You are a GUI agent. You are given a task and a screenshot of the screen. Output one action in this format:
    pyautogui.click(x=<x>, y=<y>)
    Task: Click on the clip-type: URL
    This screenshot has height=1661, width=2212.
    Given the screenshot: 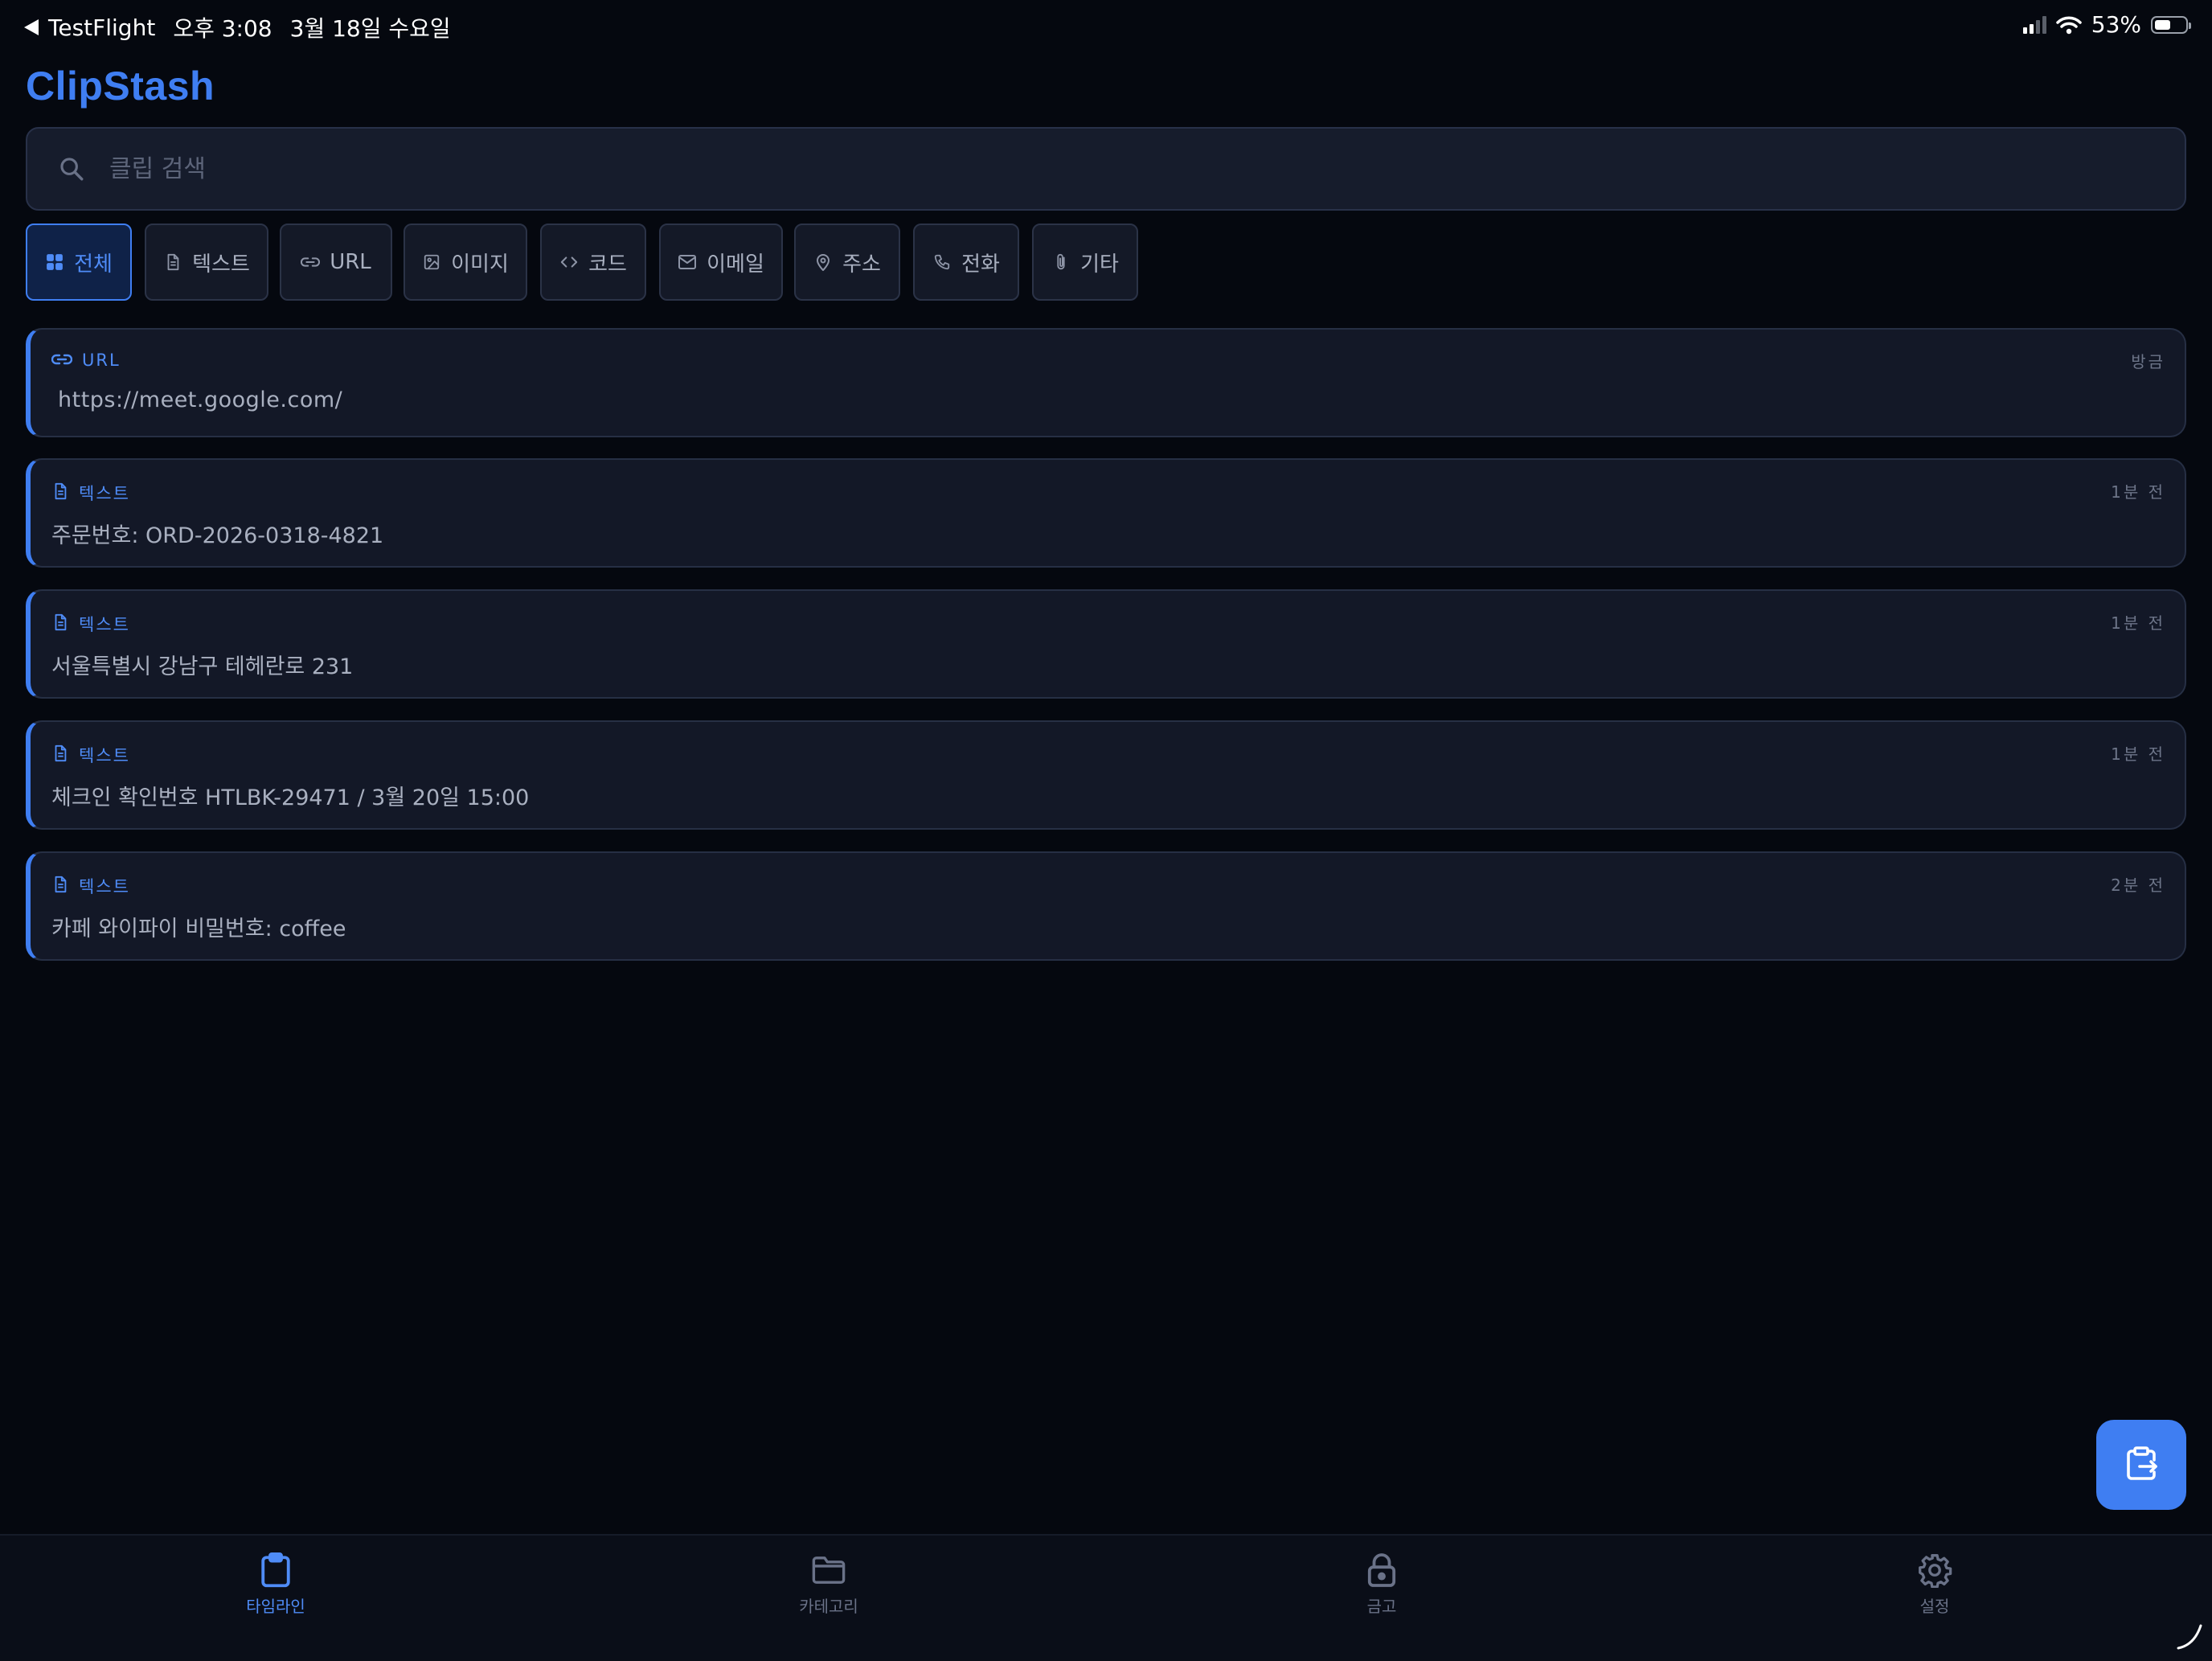 What is the action you would take?
    pyautogui.click(x=86, y=360)
    